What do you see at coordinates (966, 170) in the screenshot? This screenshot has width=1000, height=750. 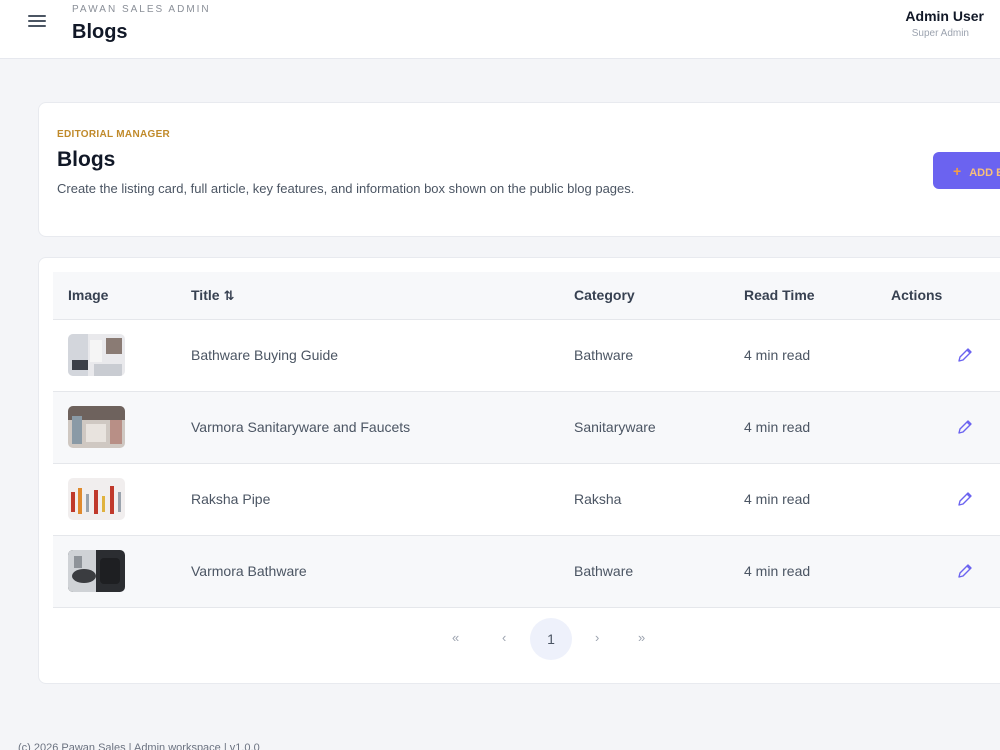 I see `add-blog-button: + ADD BLOG` at bounding box center [966, 170].